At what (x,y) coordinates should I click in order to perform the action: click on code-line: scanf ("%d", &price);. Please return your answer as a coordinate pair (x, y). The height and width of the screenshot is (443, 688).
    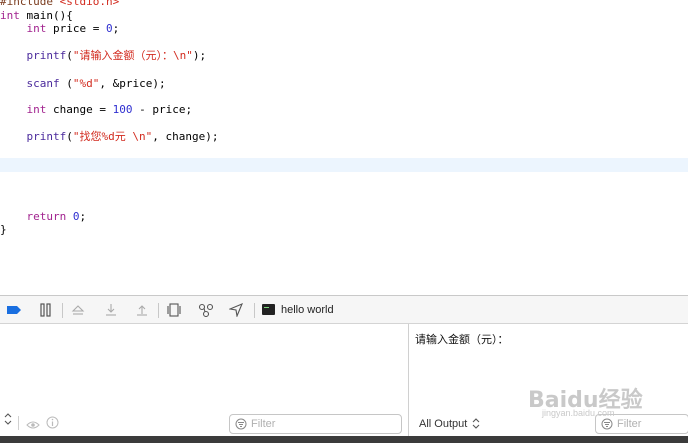
    Looking at the image, I should click on (344, 84).